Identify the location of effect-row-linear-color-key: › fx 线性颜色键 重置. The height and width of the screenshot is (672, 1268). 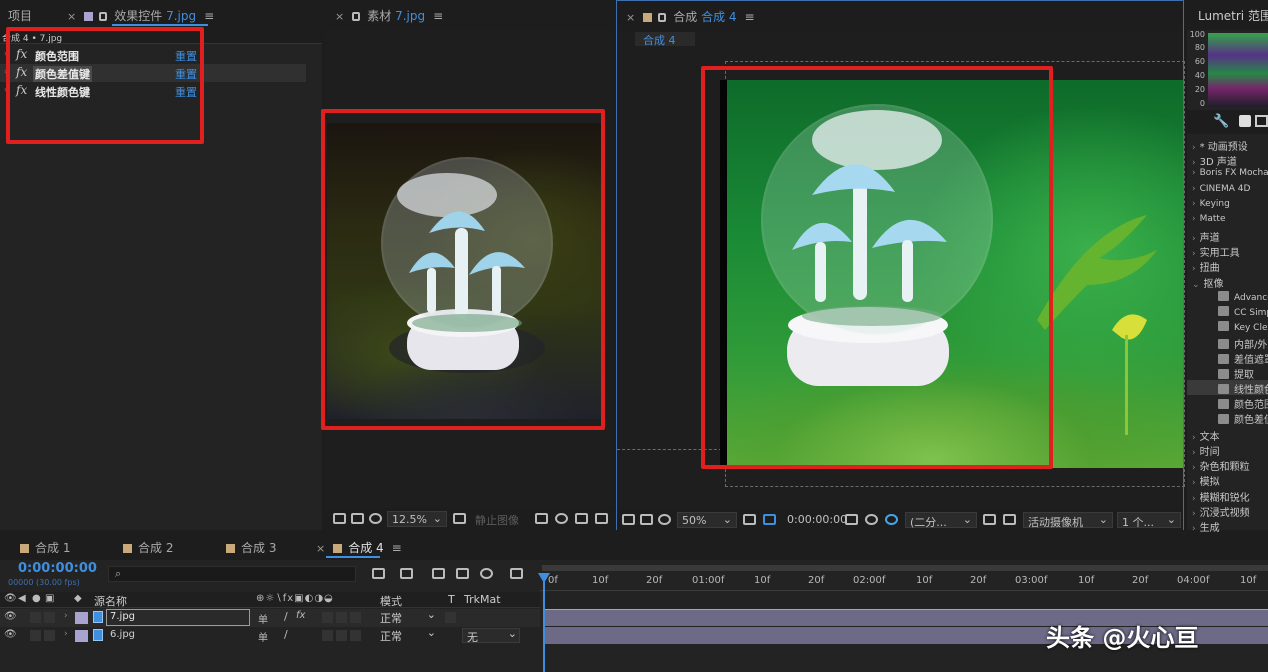
(152, 91).